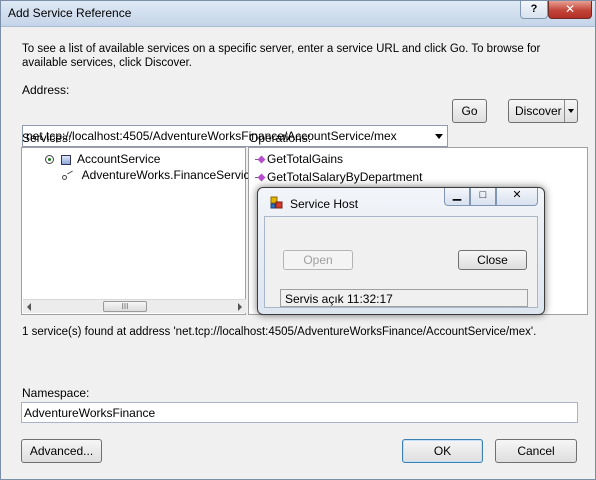 The width and height of the screenshot is (596, 480). What do you see at coordinates (318, 260) in the screenshot?
I see `open-button: Open` at bounding box center [318, 260].